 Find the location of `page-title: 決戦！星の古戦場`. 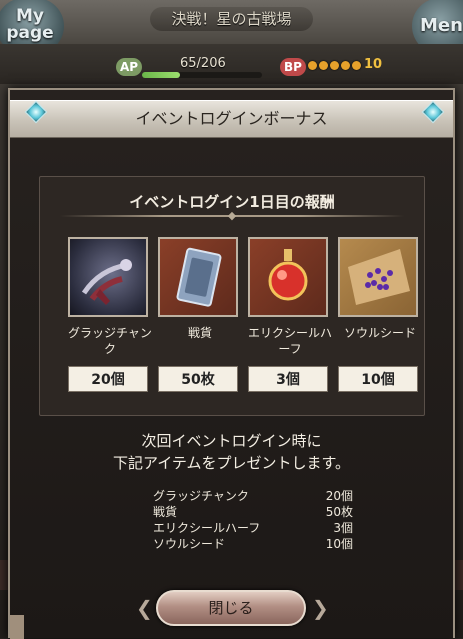

page-title: 決戦！星の古戦場 is located at coordinates (231, 19).